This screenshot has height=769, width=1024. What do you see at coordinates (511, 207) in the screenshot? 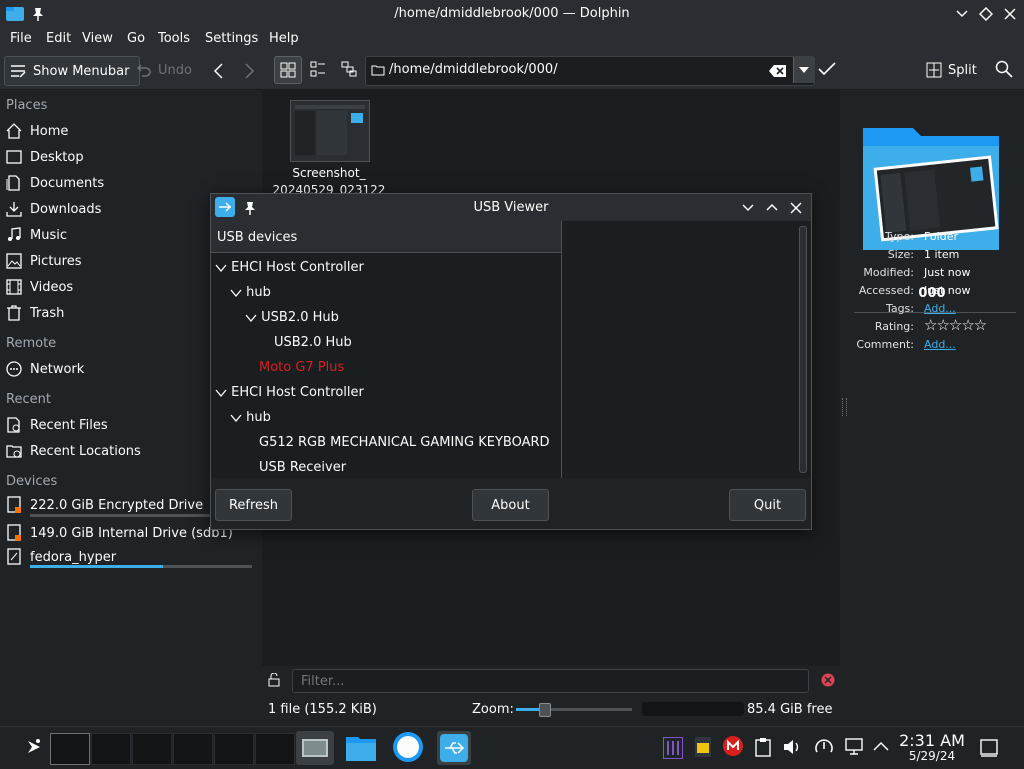
I see `usb-titlebar: USB Viewer` at bounding box center [511, 207].